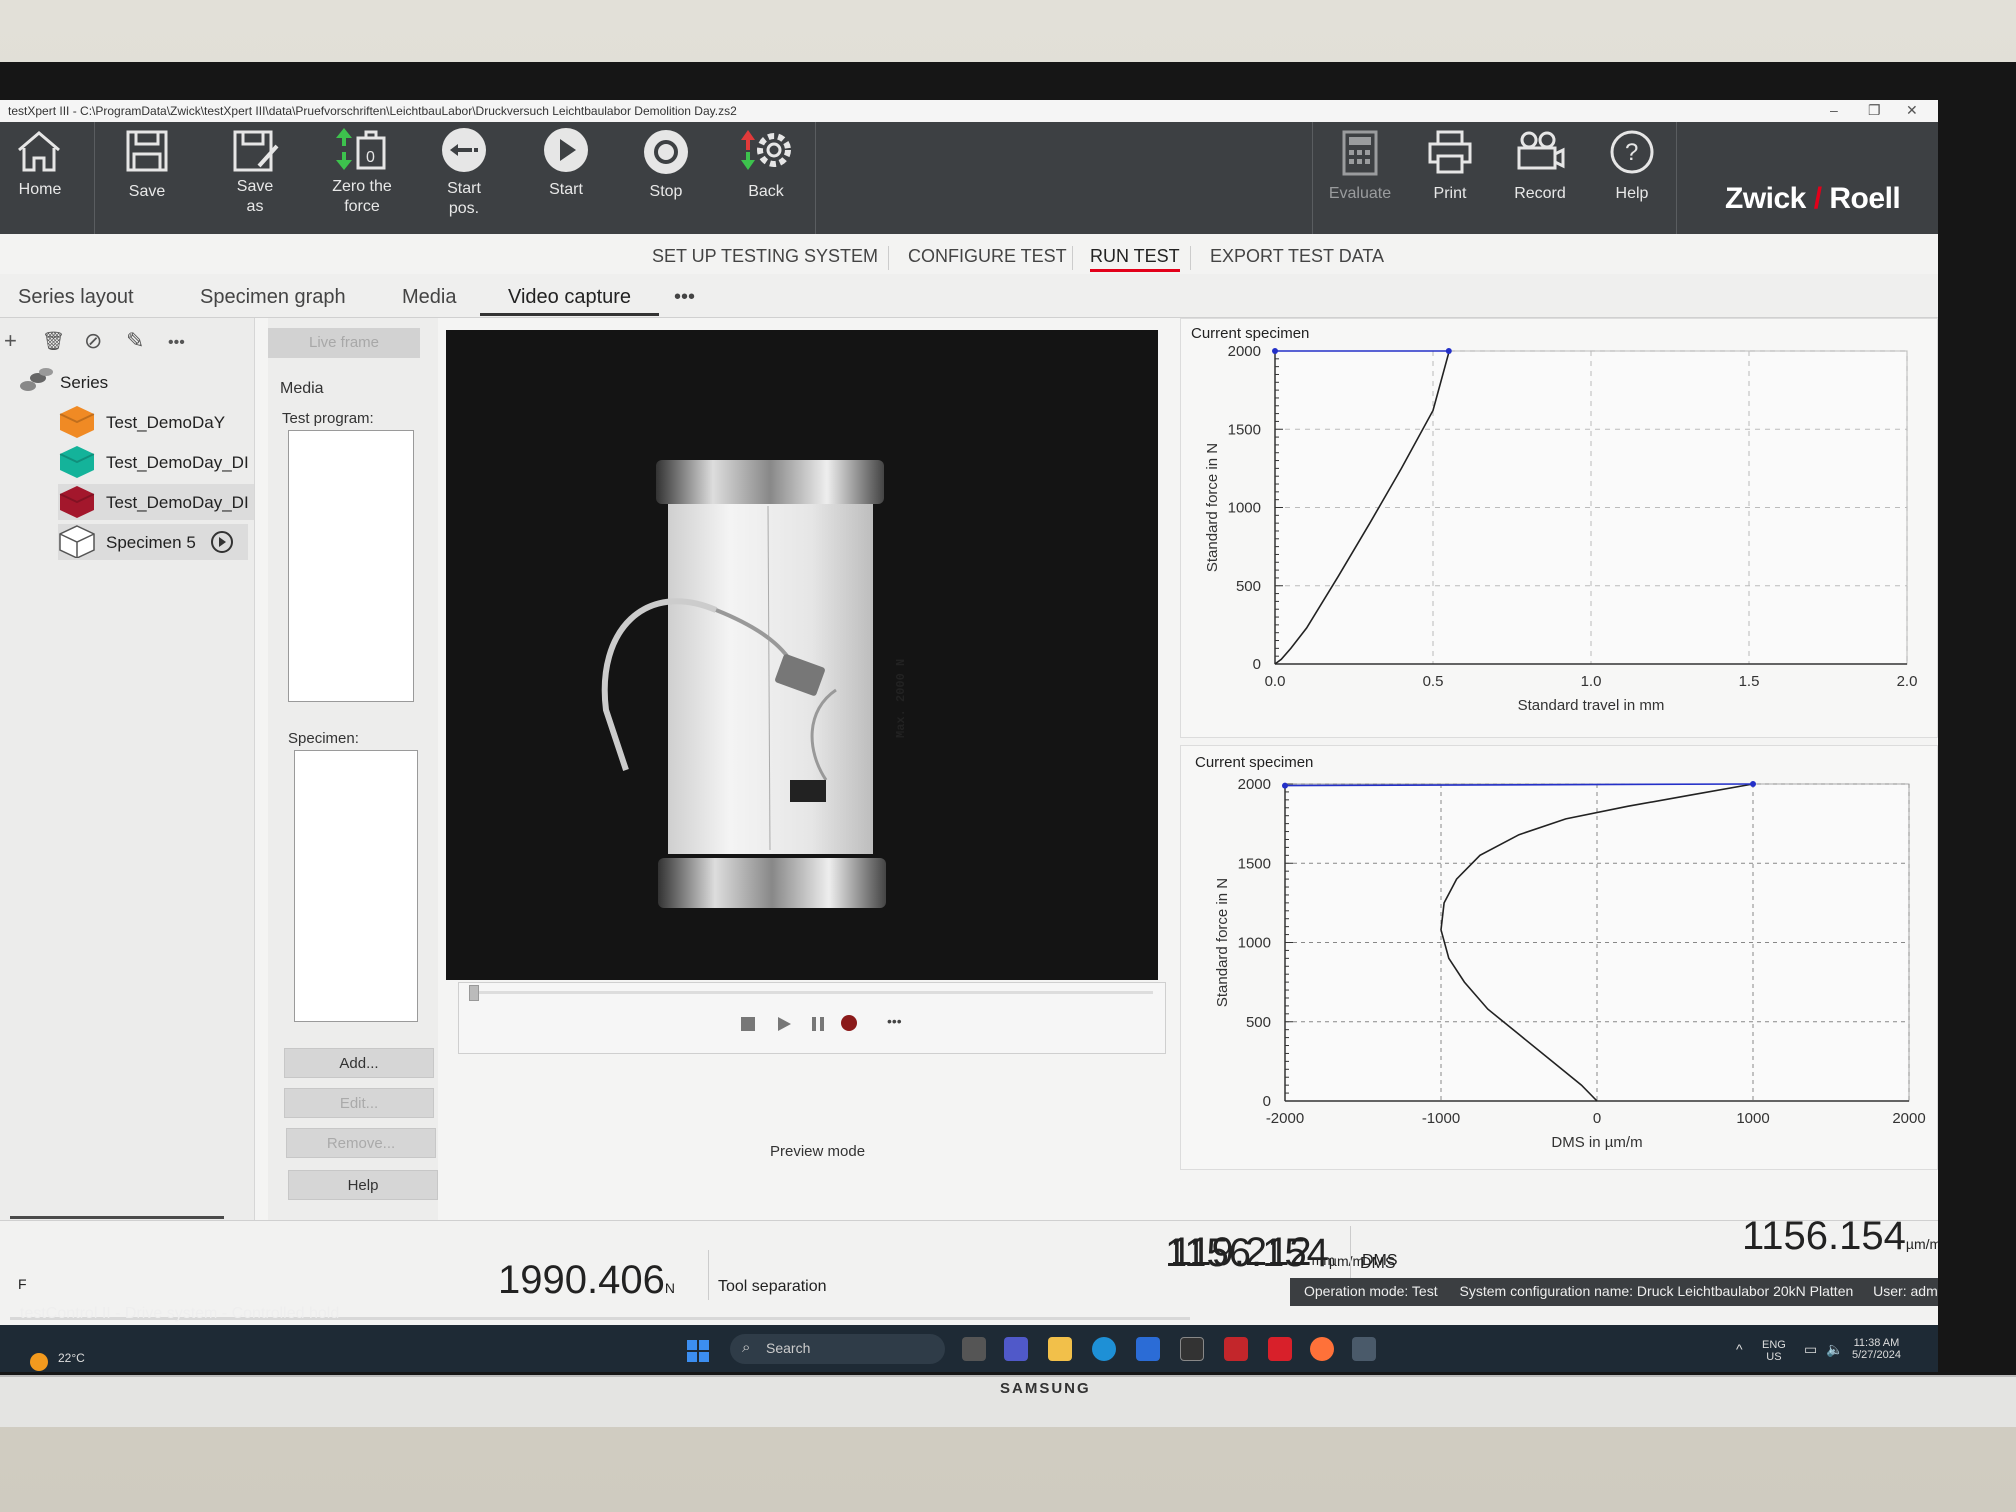 This screenshot has width=2016, height=1512. I want to click on test-program-label: Test program:, so click(328, 418).